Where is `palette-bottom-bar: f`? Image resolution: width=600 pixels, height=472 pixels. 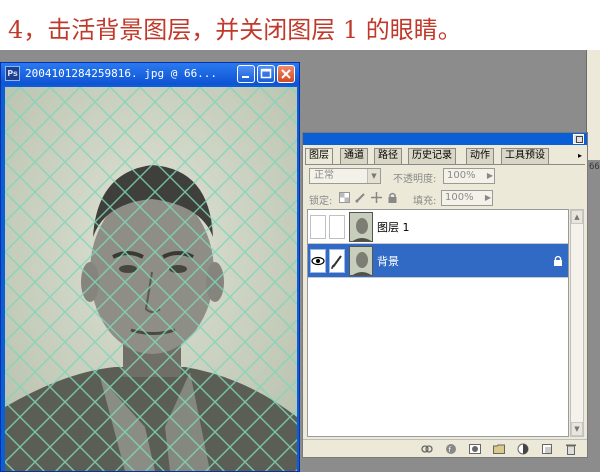
palette-bottom-bar: f is located at coordinates (445, 448).